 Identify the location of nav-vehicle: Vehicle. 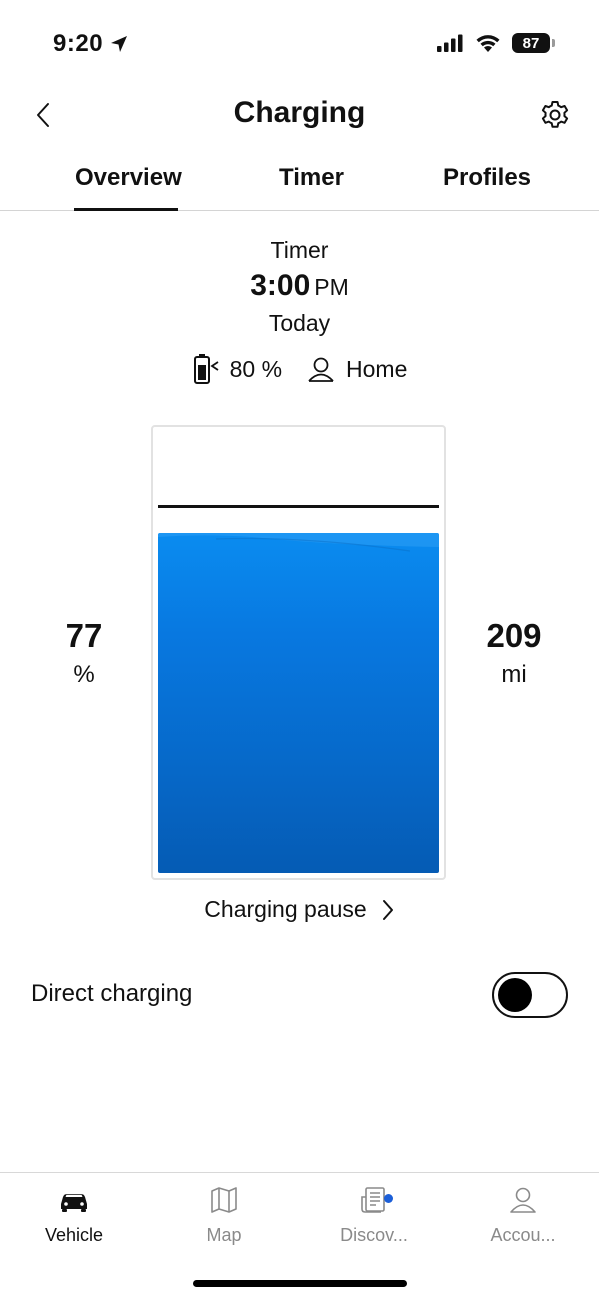
(74, 1215).